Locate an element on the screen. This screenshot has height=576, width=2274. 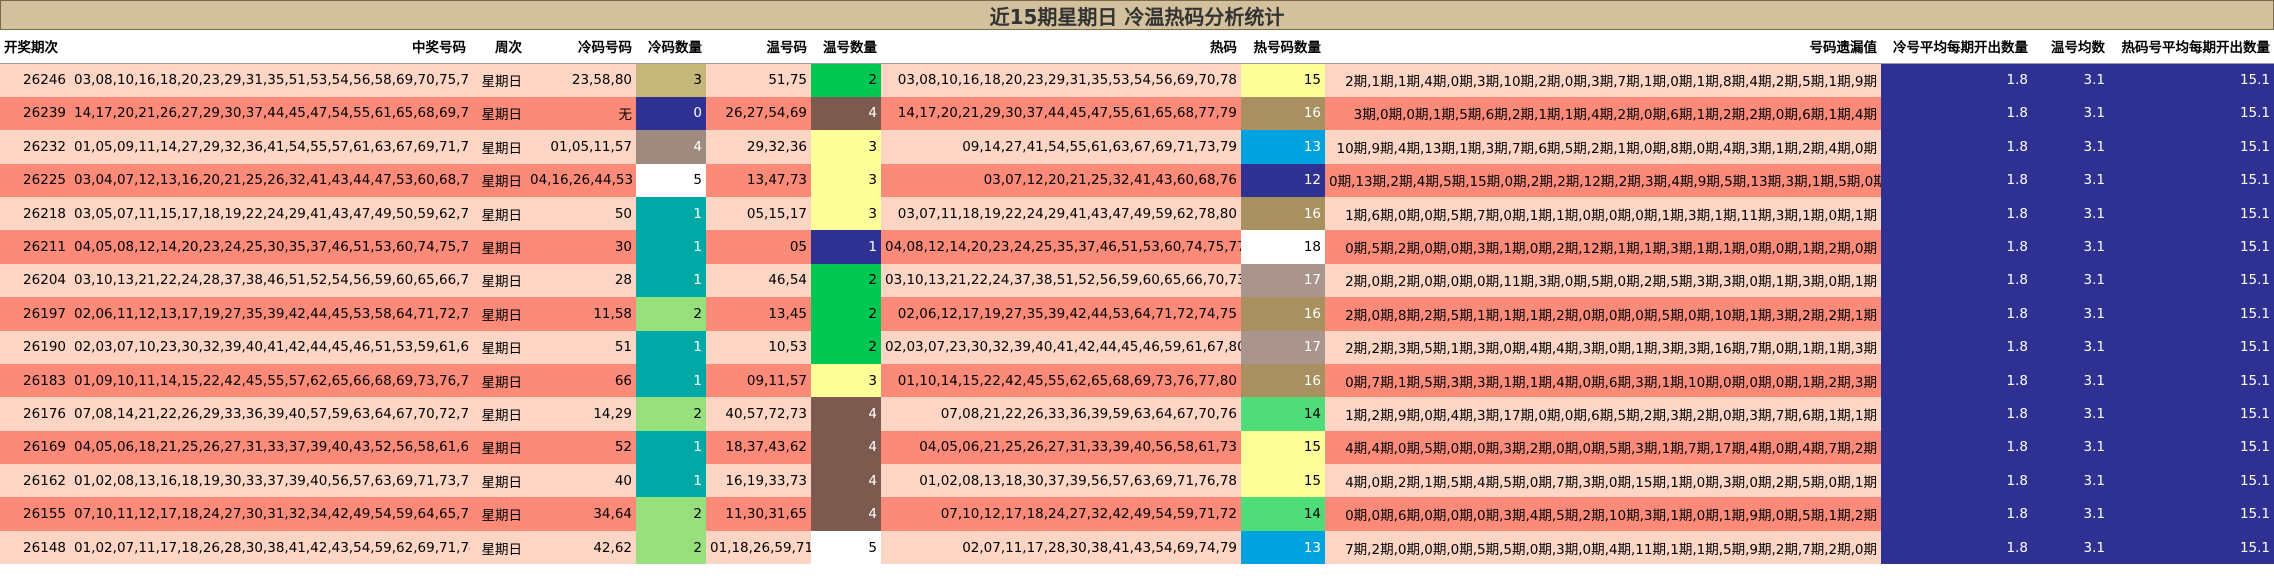
cell-warm: 09,11,57 is located at coordinates (758, 380).